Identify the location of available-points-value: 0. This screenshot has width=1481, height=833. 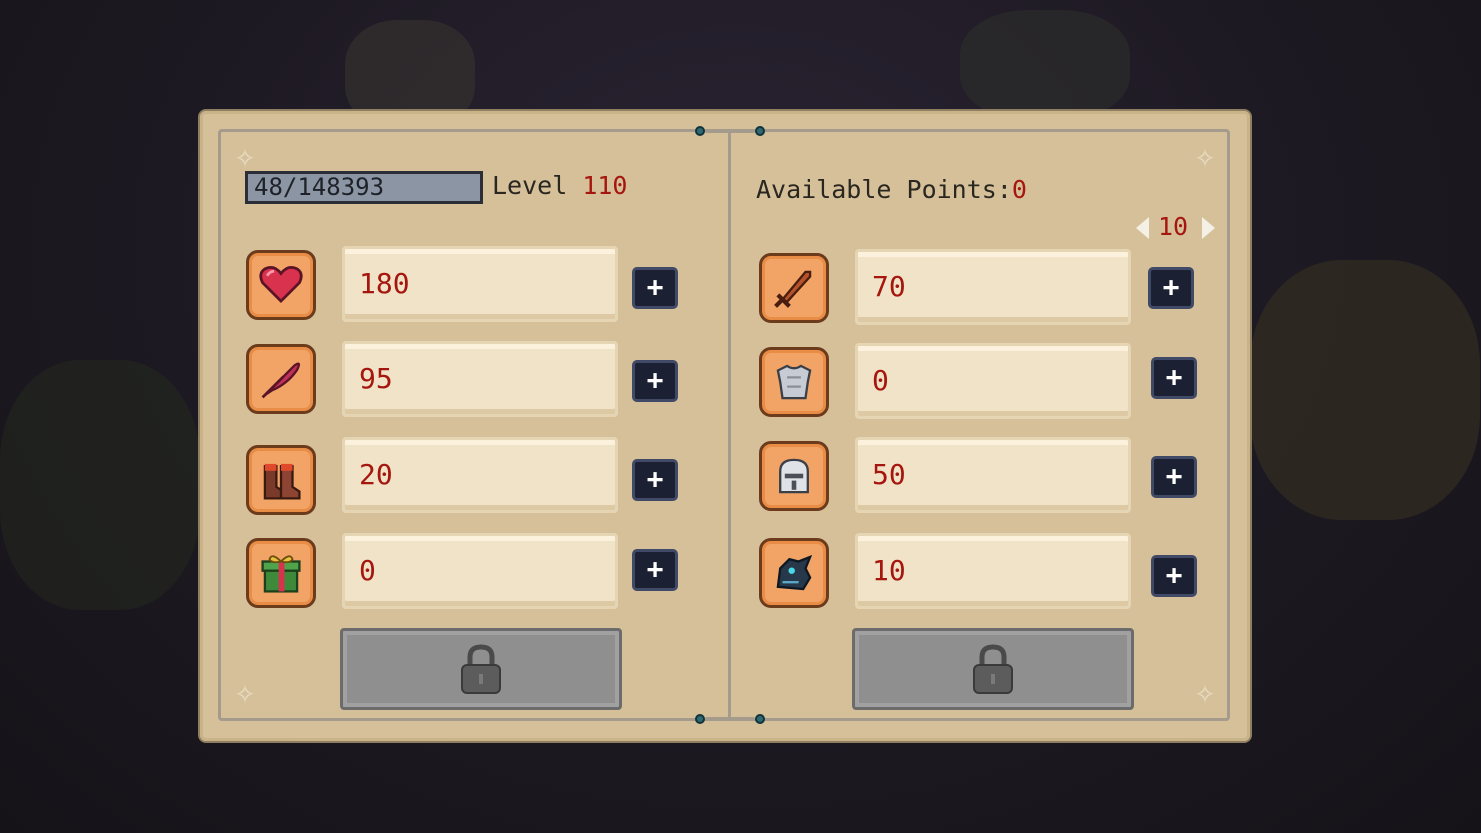
(1019, 189).